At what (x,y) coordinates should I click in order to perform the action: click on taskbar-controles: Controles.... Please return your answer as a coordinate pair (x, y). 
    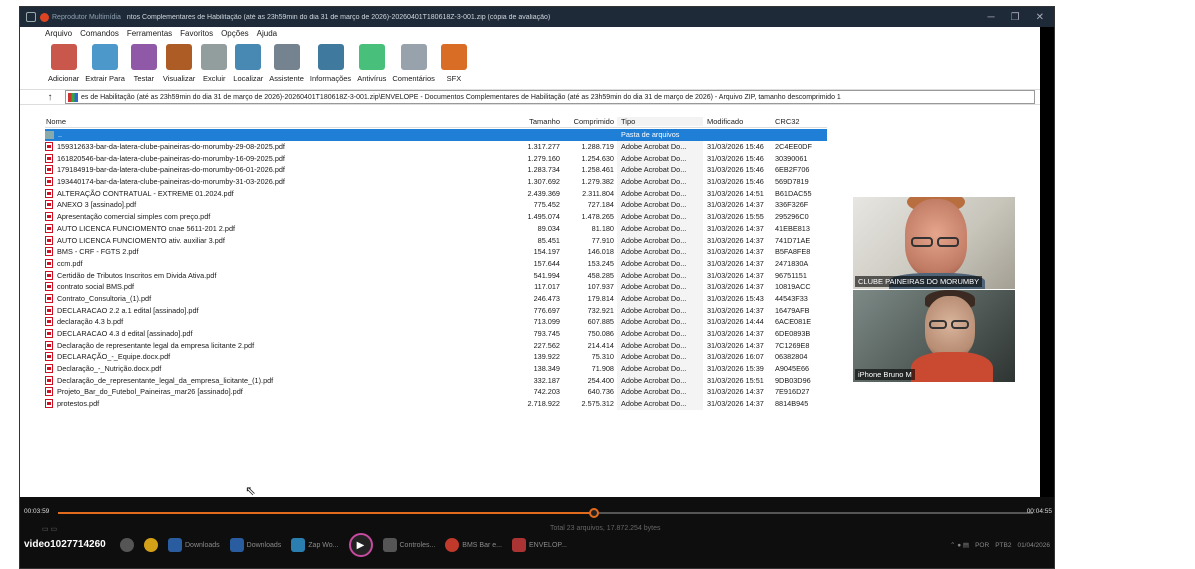
    Looking at the image, I should click on (408, 545).